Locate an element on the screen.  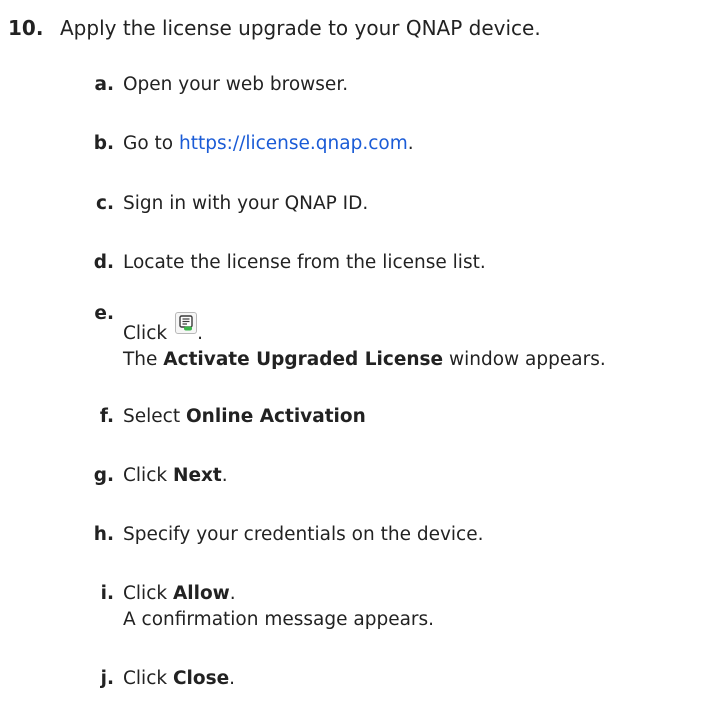
button-name: Allow is located at coordinates (201, 593).